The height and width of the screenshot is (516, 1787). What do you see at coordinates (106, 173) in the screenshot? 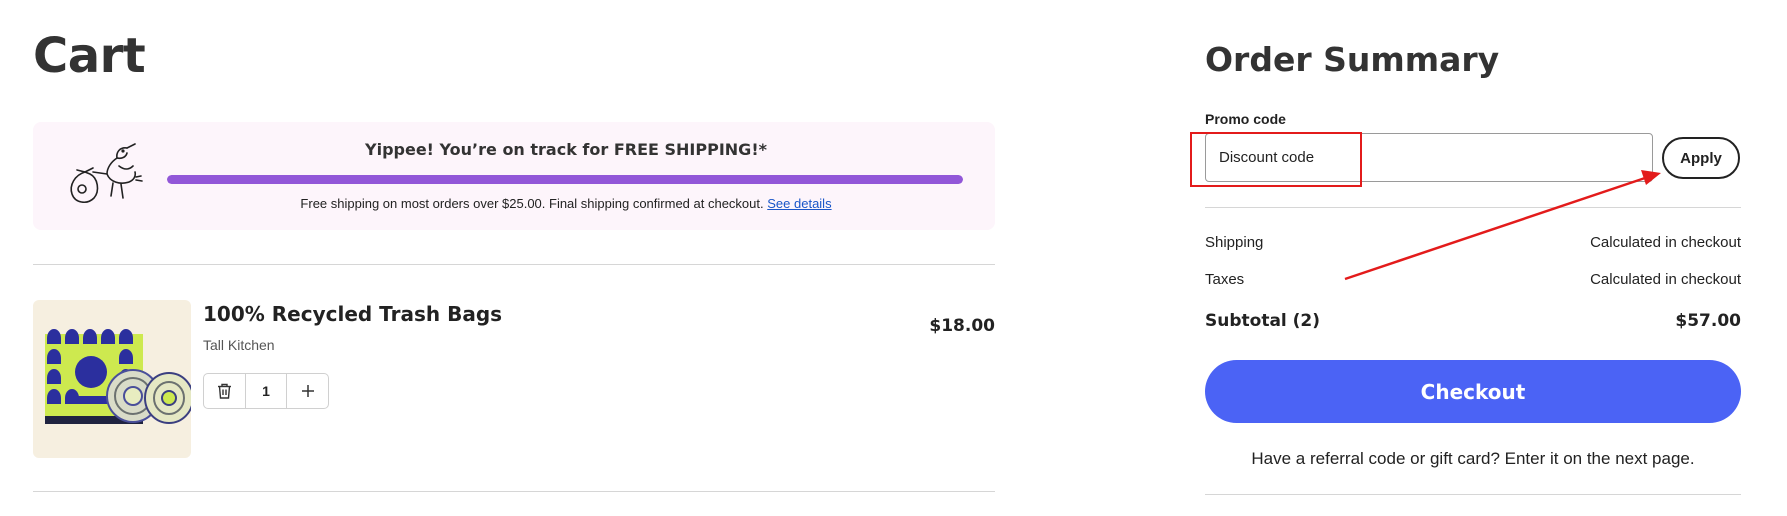
I see `stork-icon` at bounding box center [106, 173].